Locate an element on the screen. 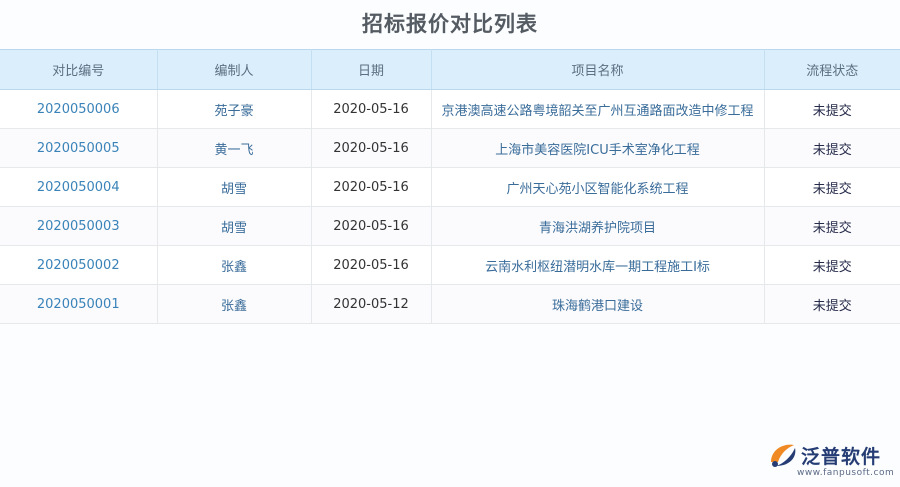 This screenshot has width=900, height=487. cell-code: 2020050004 is located at coordinates (79, 187).